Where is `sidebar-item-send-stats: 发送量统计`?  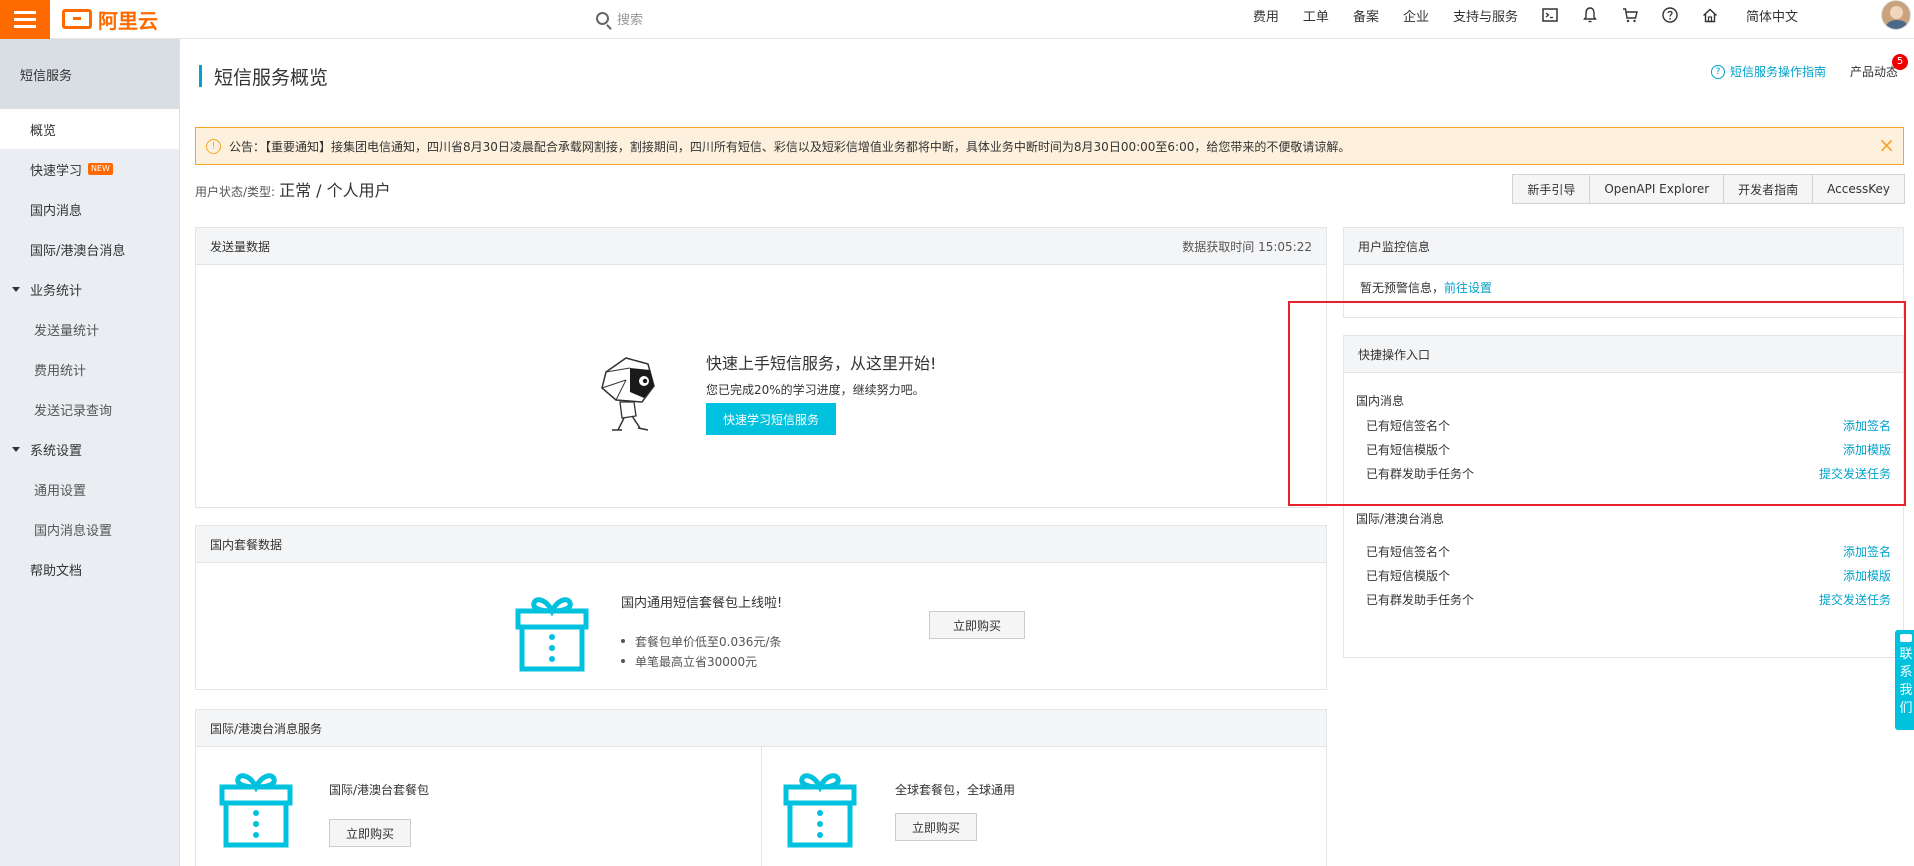 sidebar-item-send-stats: 发送量统计 is located at coordinates (89, 329).